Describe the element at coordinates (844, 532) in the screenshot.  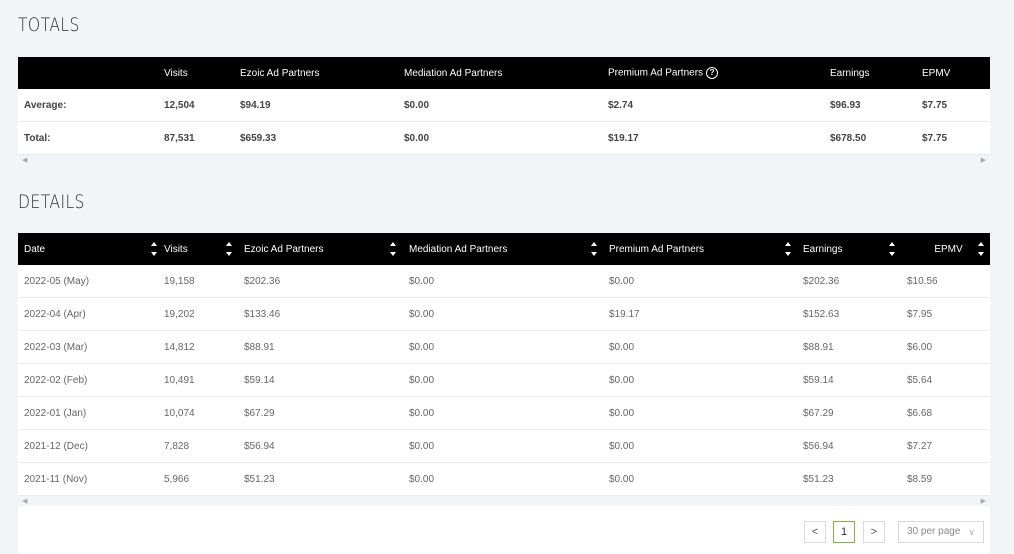
I see `page-number-button: 1` at that location.